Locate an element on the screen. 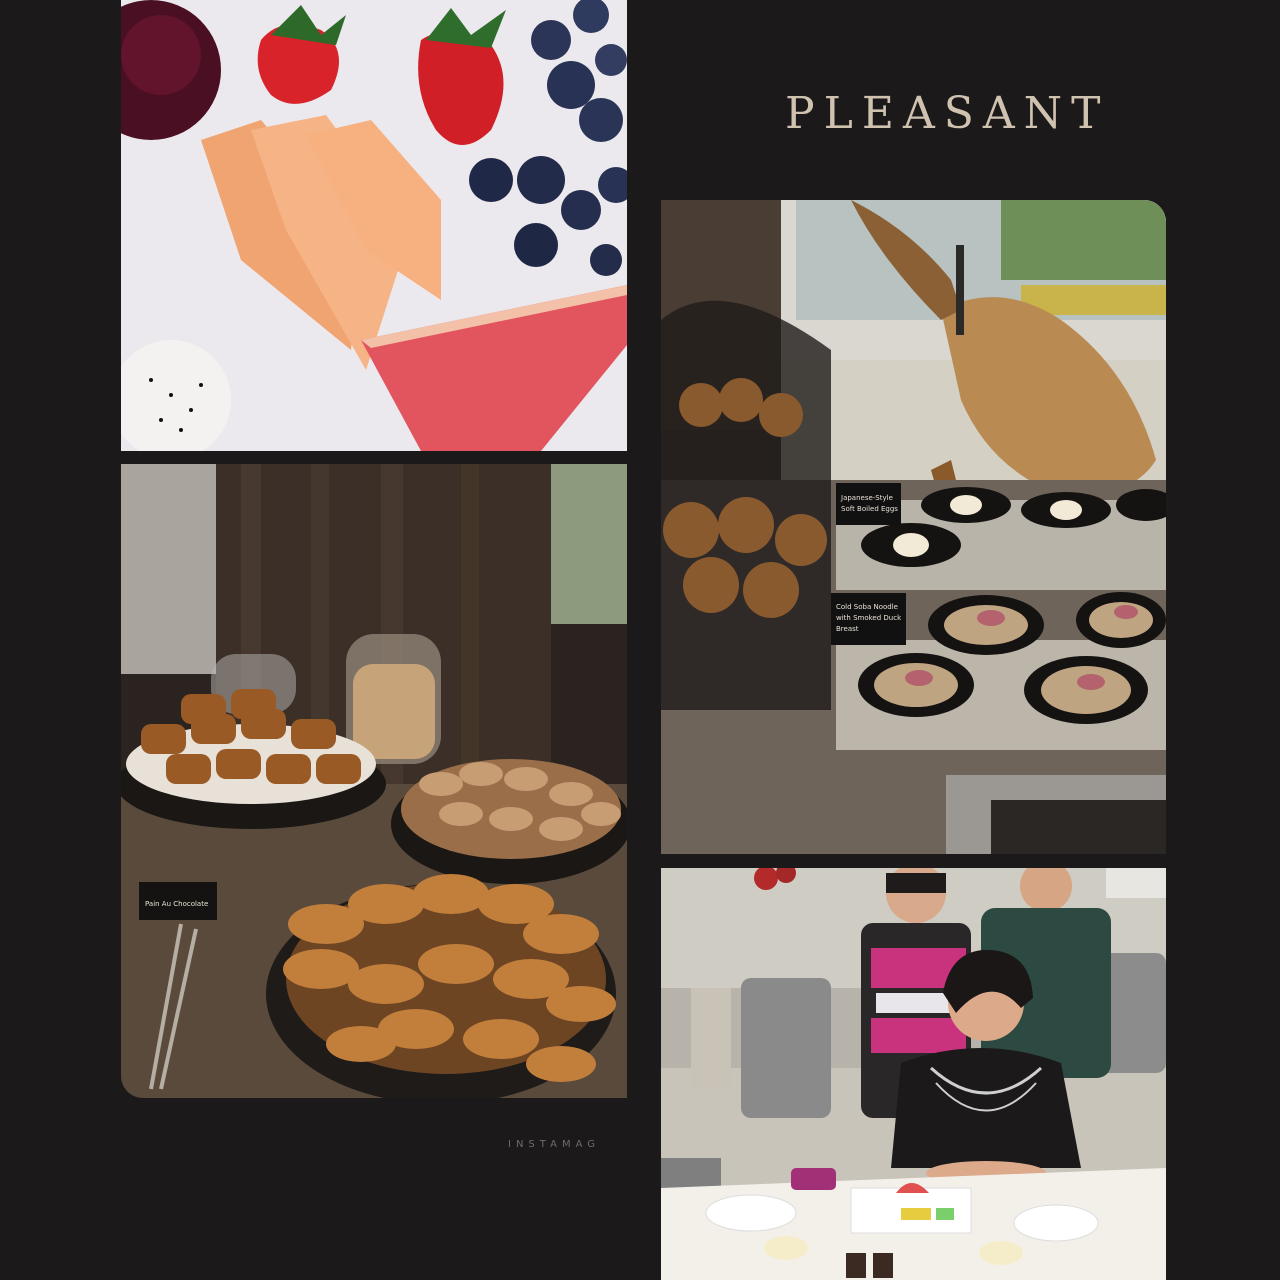 This screenshot has width=1280, height=1280. buffet-card-2-line-2: with Smoked Duck is located at coordinates (869, 618).